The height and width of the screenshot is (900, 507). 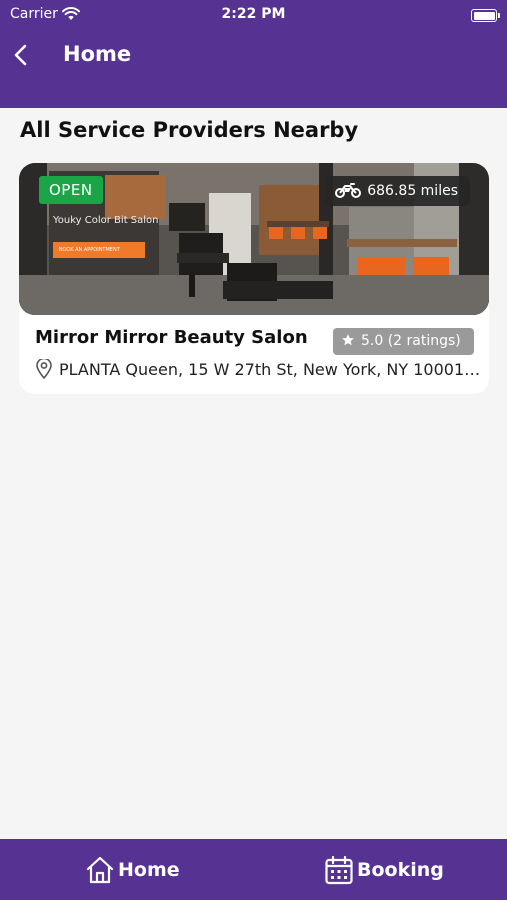 I want to click on motorcycle-icon, so click(x=348, y=190).